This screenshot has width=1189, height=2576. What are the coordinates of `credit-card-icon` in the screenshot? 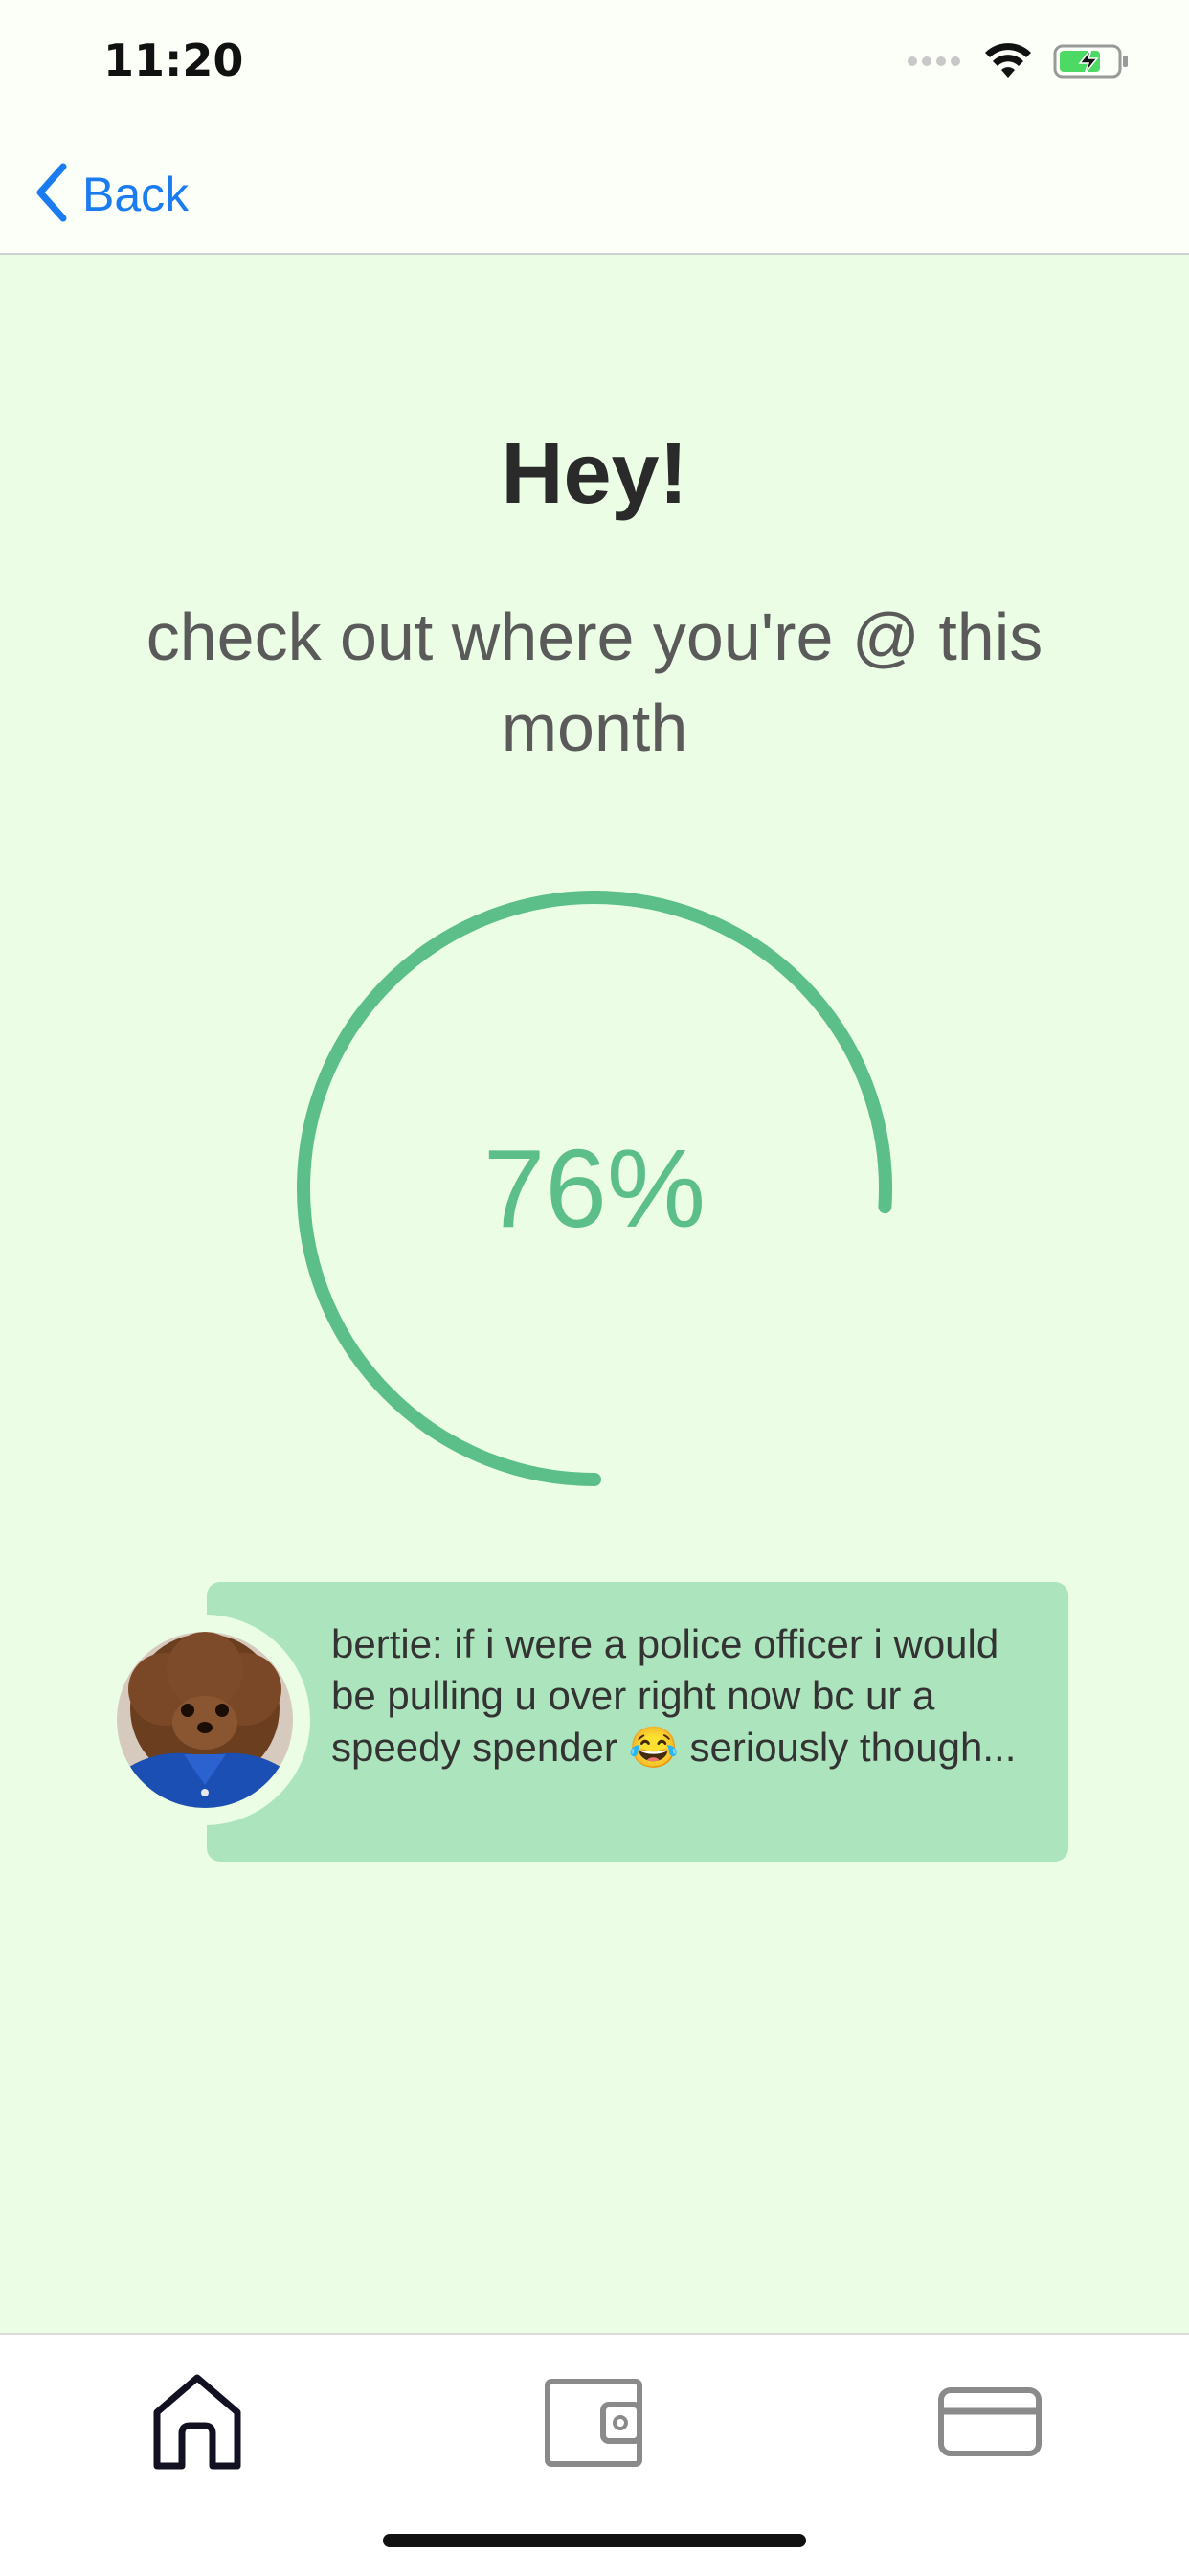 It's located at (990, 2424).